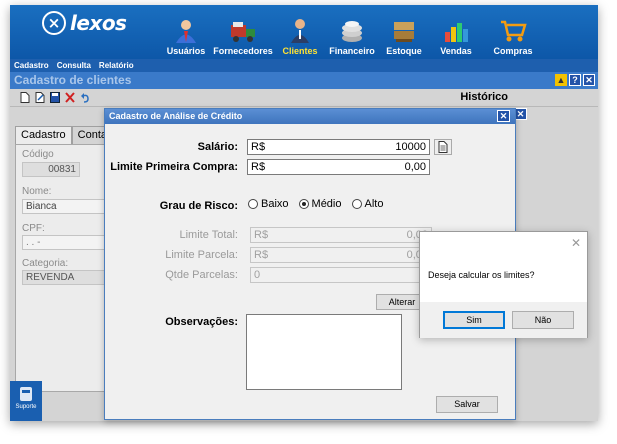 The height and width of the screenshot is (444, 617). Describe the element at coordinates (45, 263) in the screenshot. I see `categoria-label: Categoria:` at that location.